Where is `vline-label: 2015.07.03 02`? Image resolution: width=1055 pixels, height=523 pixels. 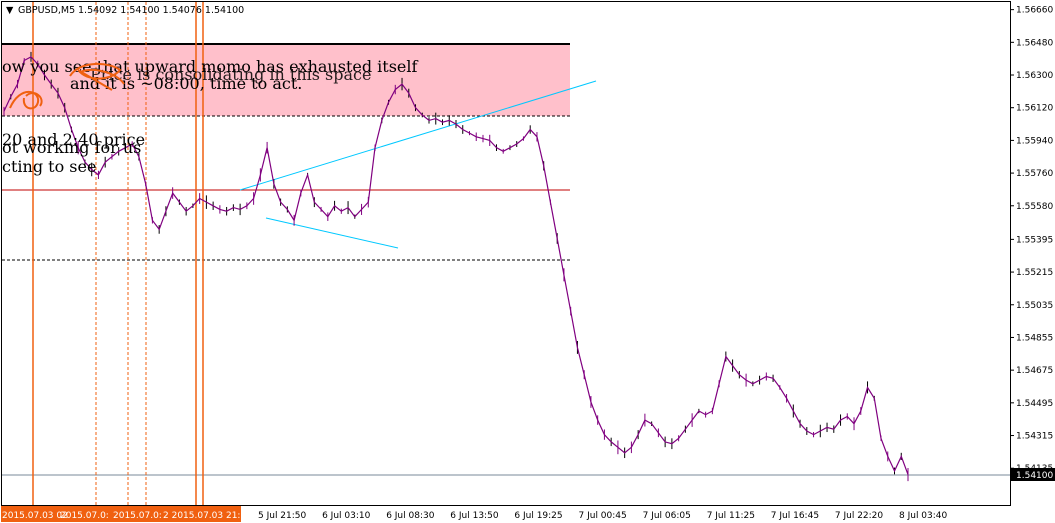 vline-label: 2015.07.03 02 is located at coordinates (35, 516).